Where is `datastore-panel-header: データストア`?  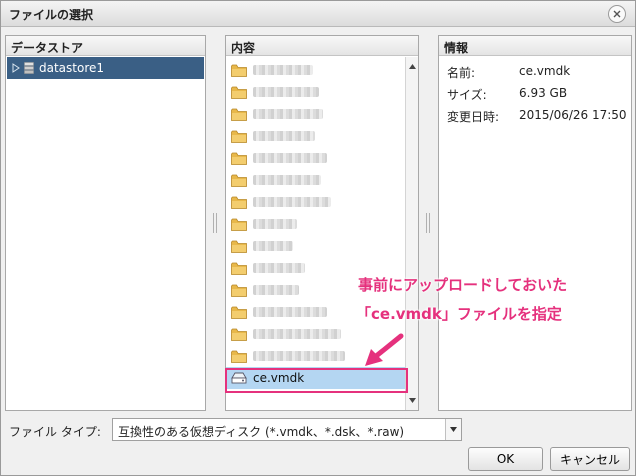 datastore-panel-header: データストア is located at coordinates (105, 46).